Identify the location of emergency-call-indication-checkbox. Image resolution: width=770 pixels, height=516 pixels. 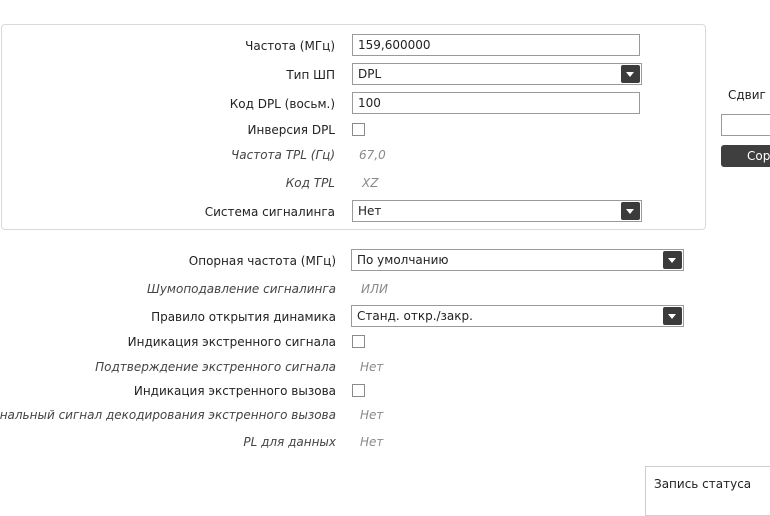
(358, 390).